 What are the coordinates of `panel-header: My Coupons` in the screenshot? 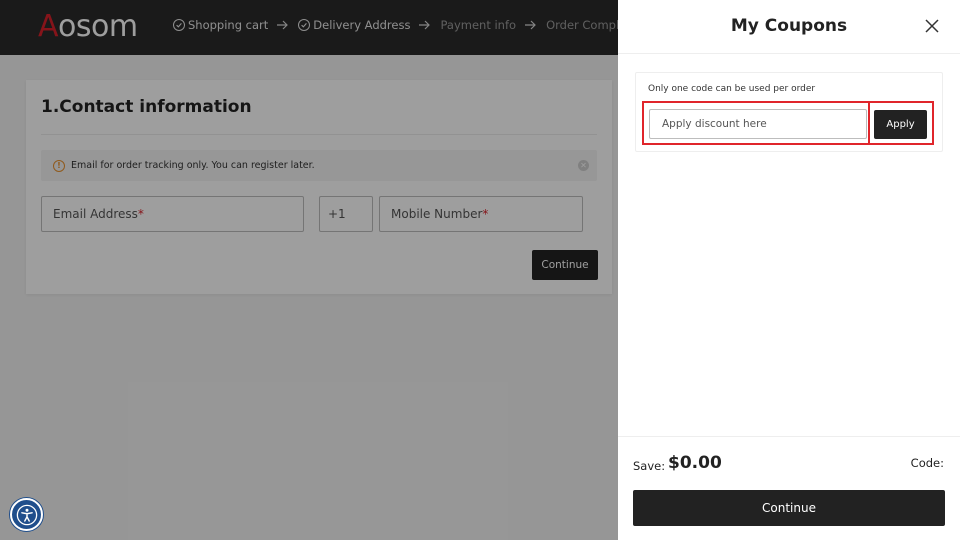 It's located at (789, 27).